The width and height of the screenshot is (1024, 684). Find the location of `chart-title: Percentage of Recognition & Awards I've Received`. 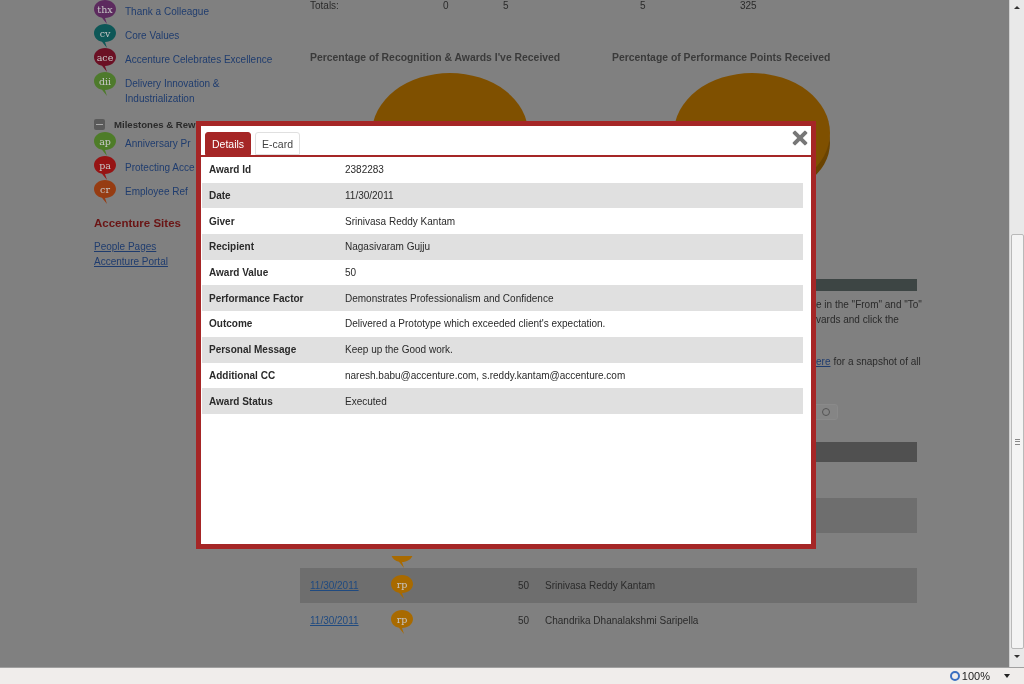

chart-title: Percentage of Recognition & Awards I've Received is located at coordinates (436, 58).